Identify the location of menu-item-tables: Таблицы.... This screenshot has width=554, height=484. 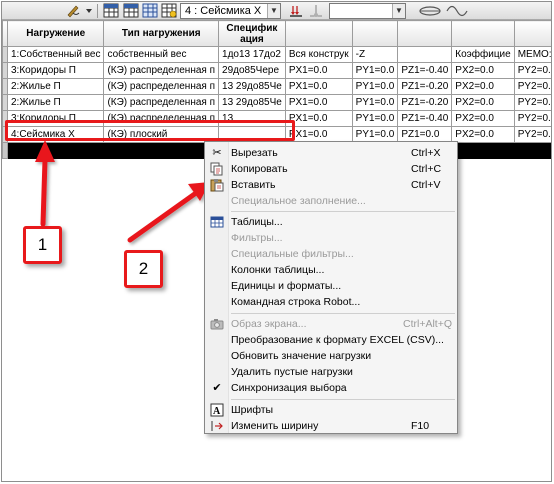
(331, 222).